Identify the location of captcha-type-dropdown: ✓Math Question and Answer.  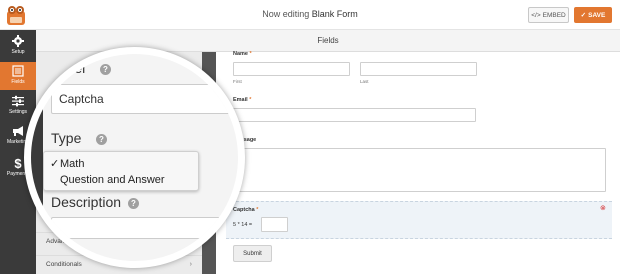
(121, 171).